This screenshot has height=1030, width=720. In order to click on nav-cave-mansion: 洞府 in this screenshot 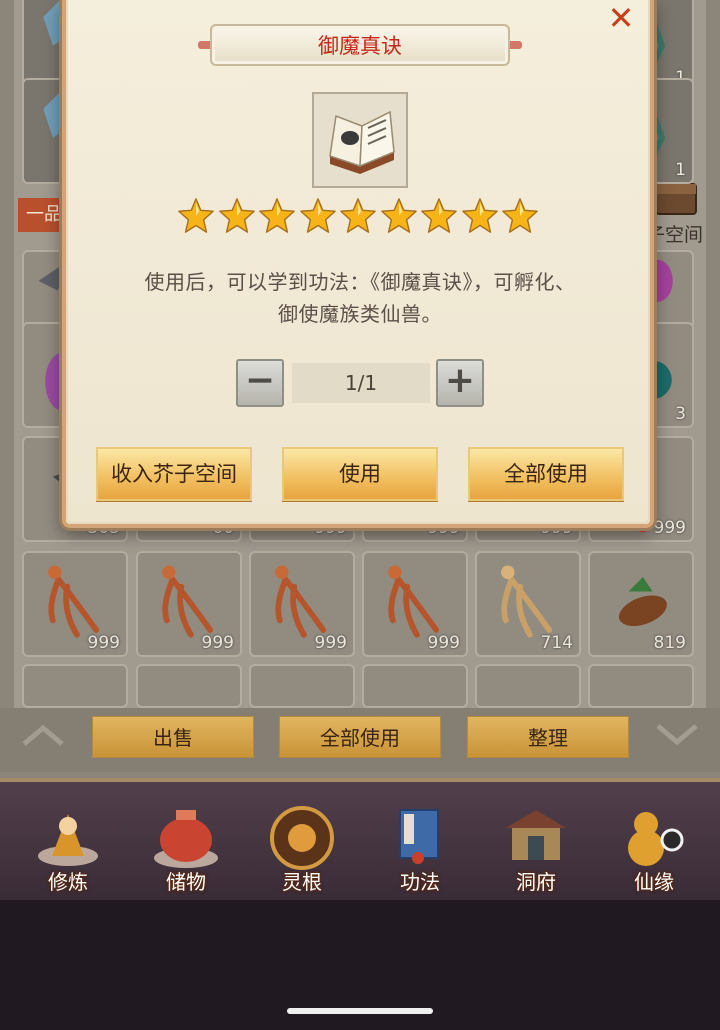, I will do `click(536, 848)`.